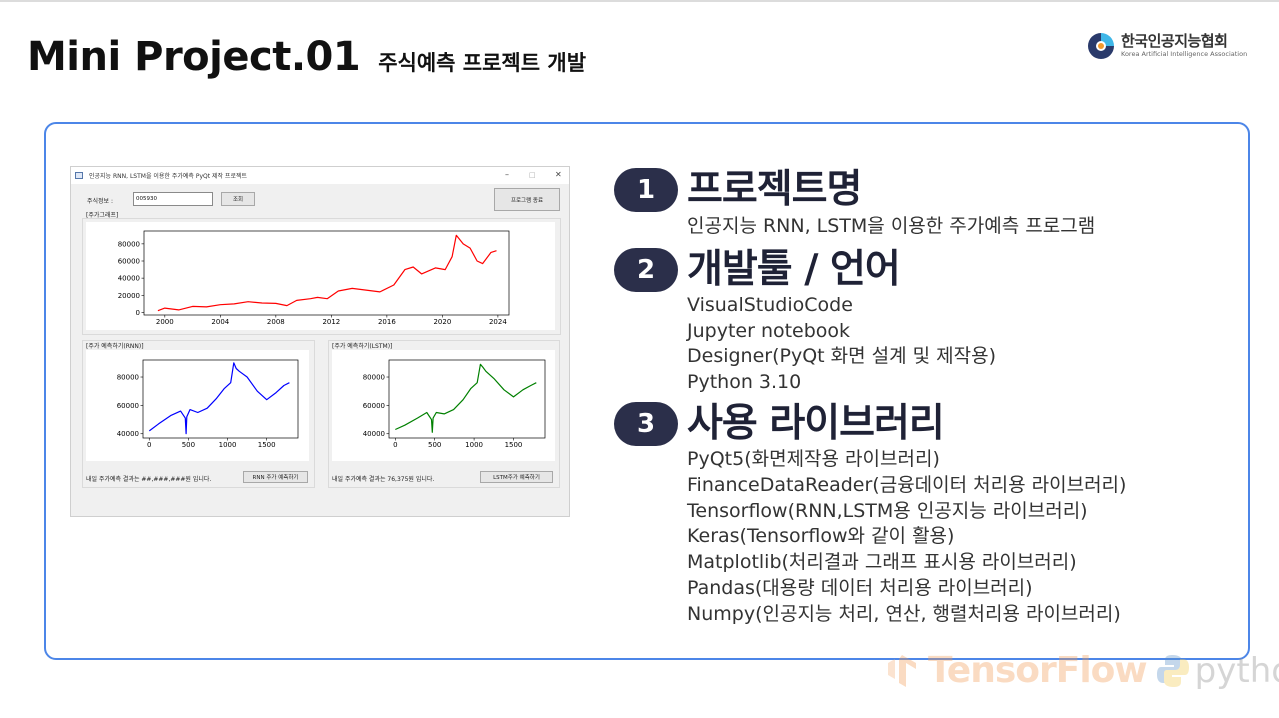 This screenshot has width=1279, height=718. I want to click on top-divider, so click(639, 1).